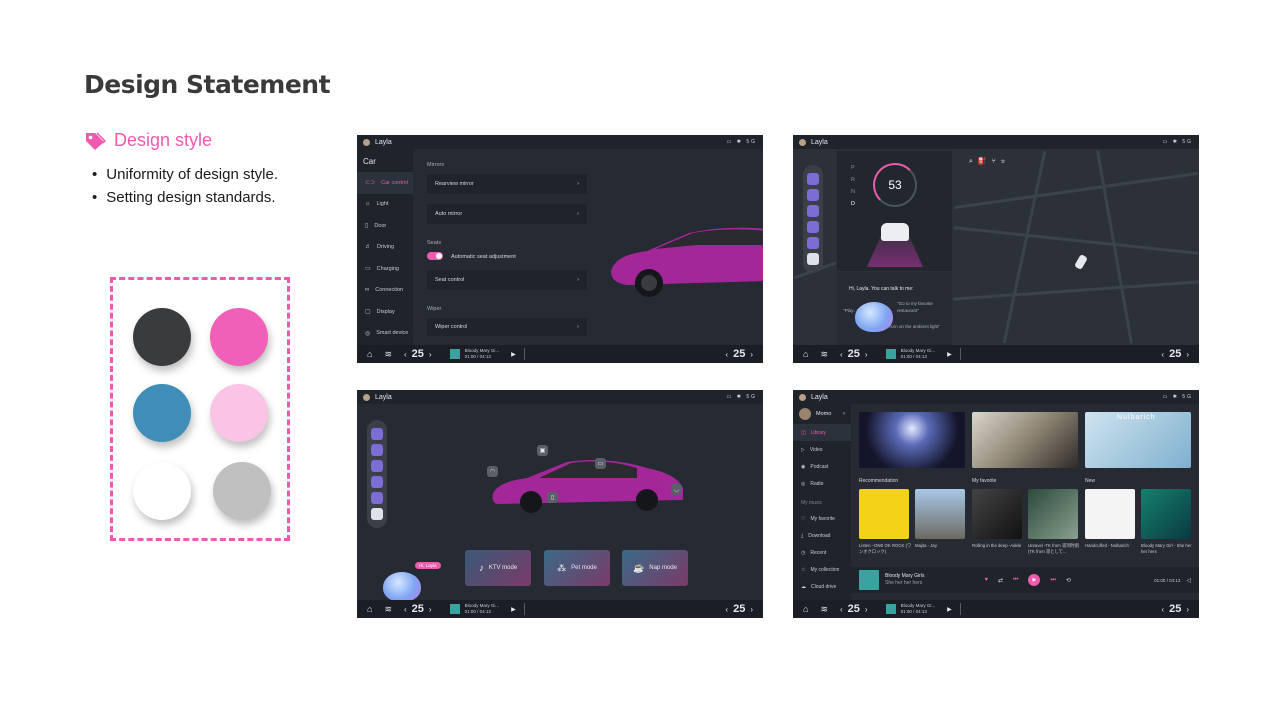 The image size is (1280, 720). Describe the element at coordinates (869, 580) in the screenshot. I see `player-album-thumbnail` at that location.